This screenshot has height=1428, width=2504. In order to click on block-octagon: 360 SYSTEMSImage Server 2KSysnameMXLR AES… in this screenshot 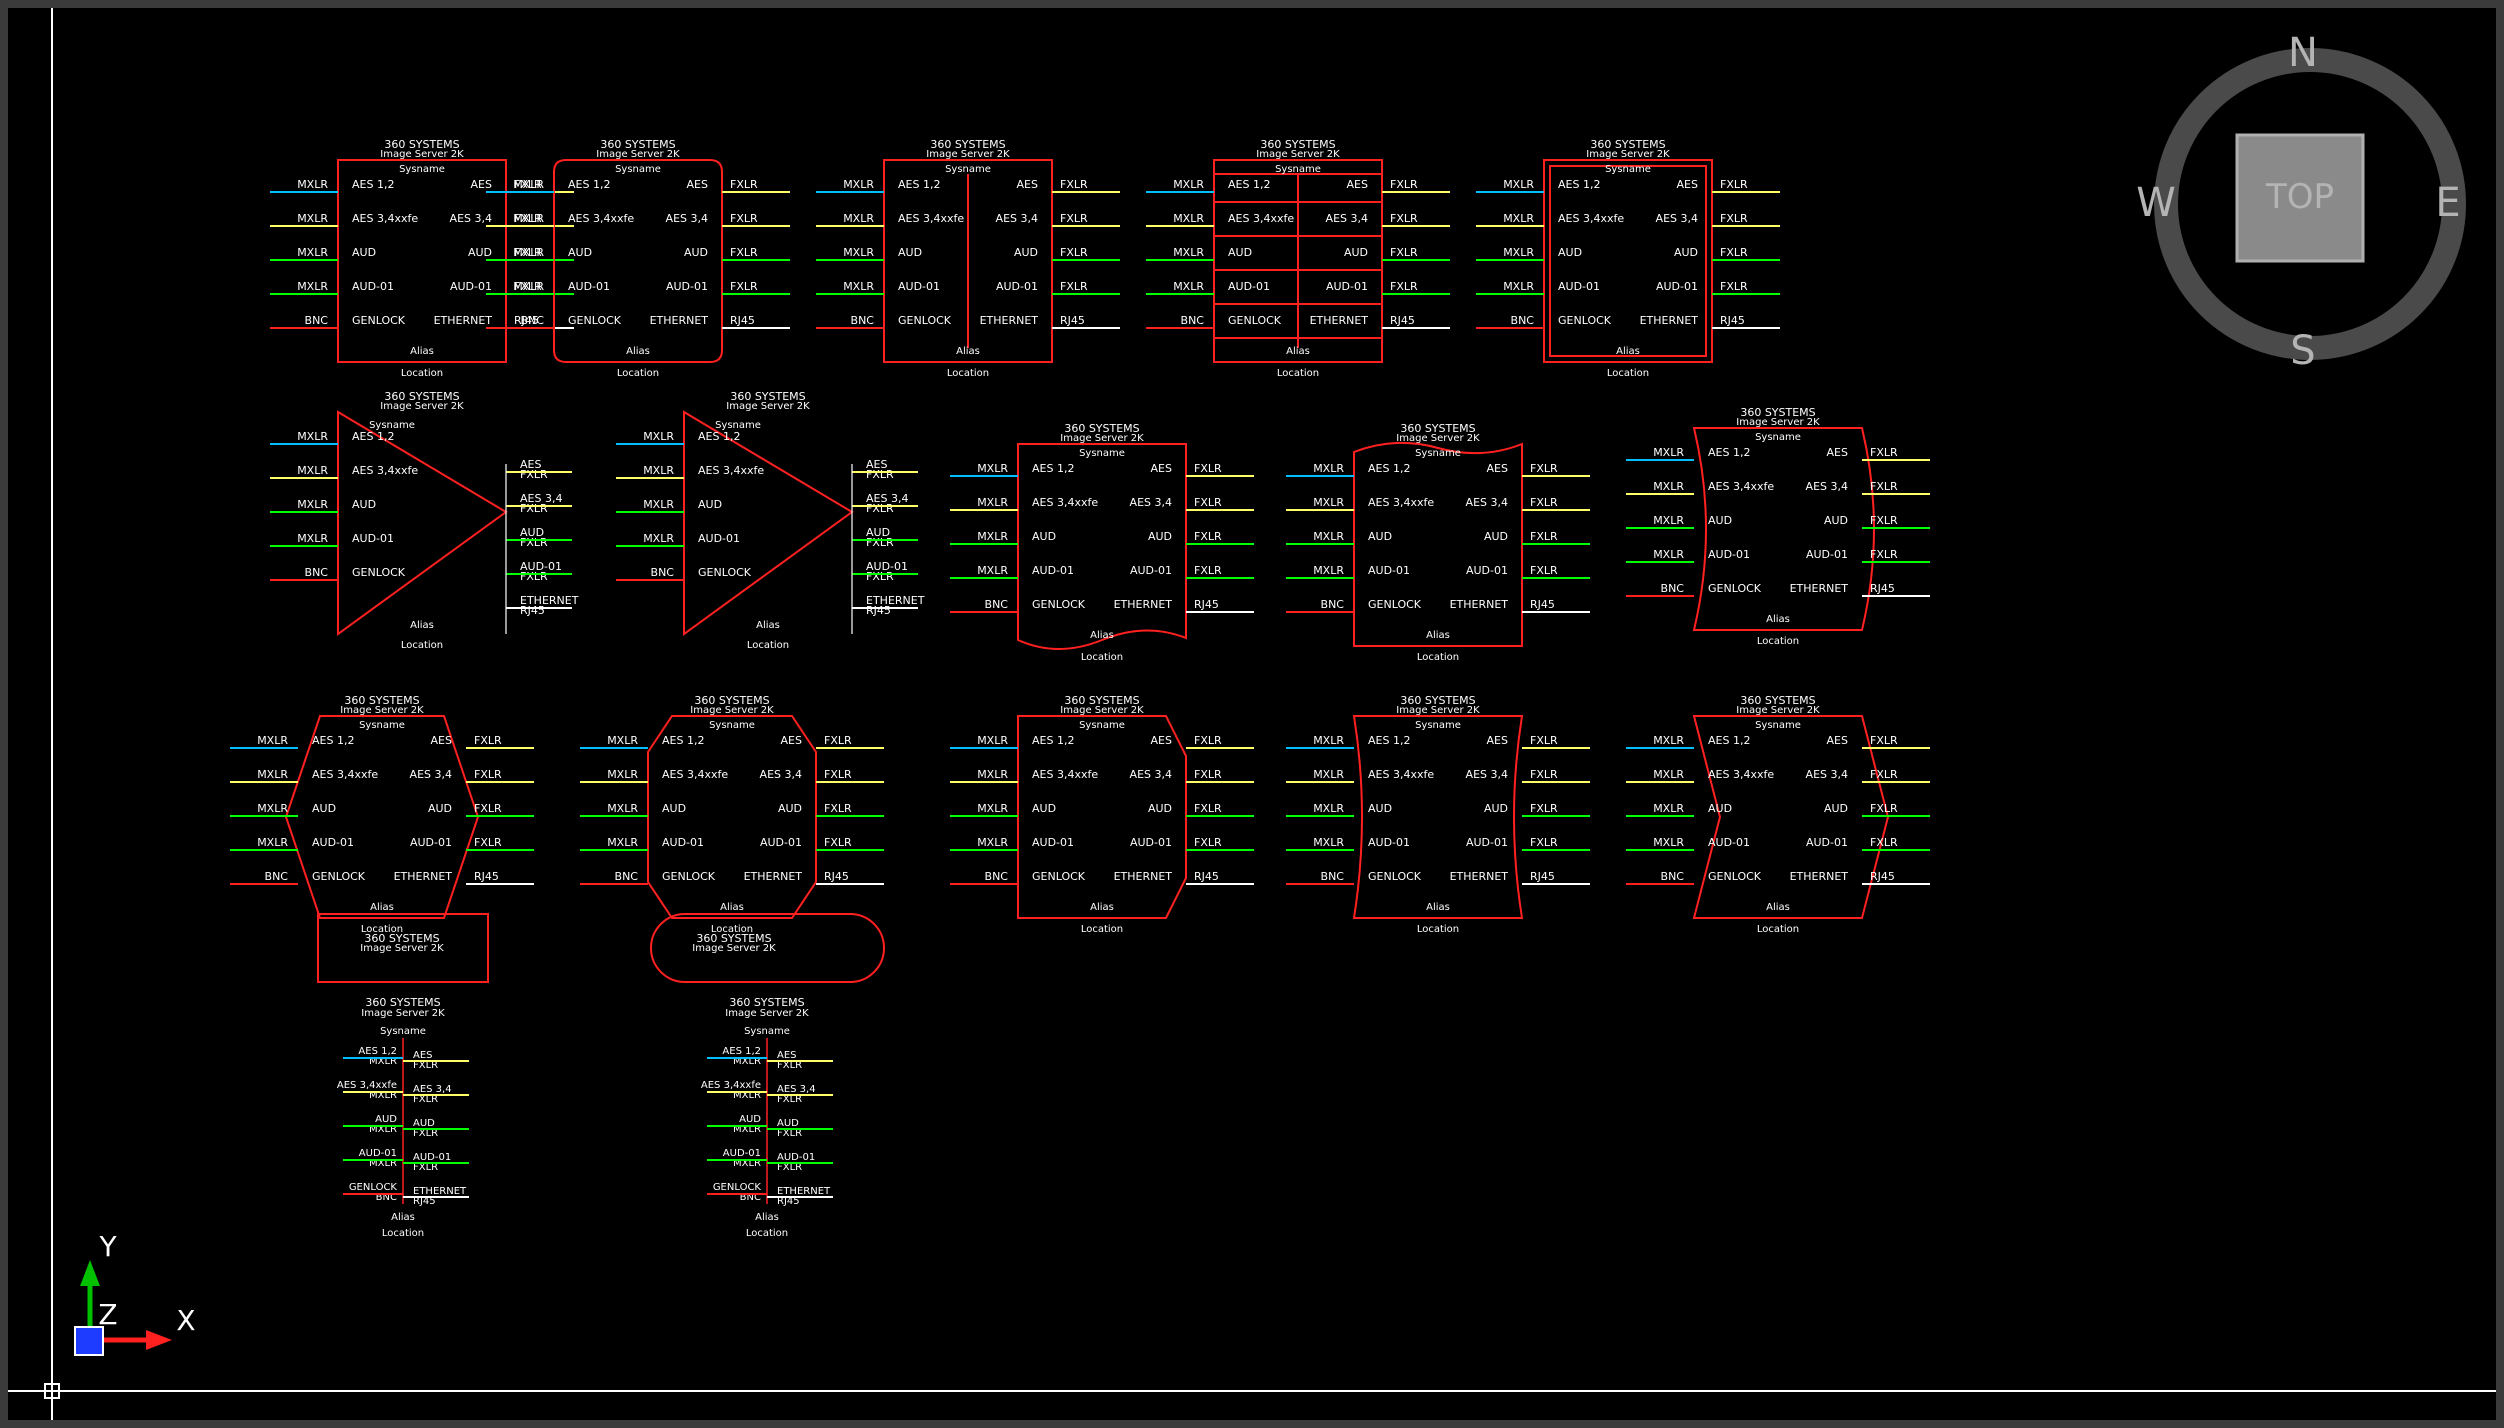, I will do `click(732, 814)`.